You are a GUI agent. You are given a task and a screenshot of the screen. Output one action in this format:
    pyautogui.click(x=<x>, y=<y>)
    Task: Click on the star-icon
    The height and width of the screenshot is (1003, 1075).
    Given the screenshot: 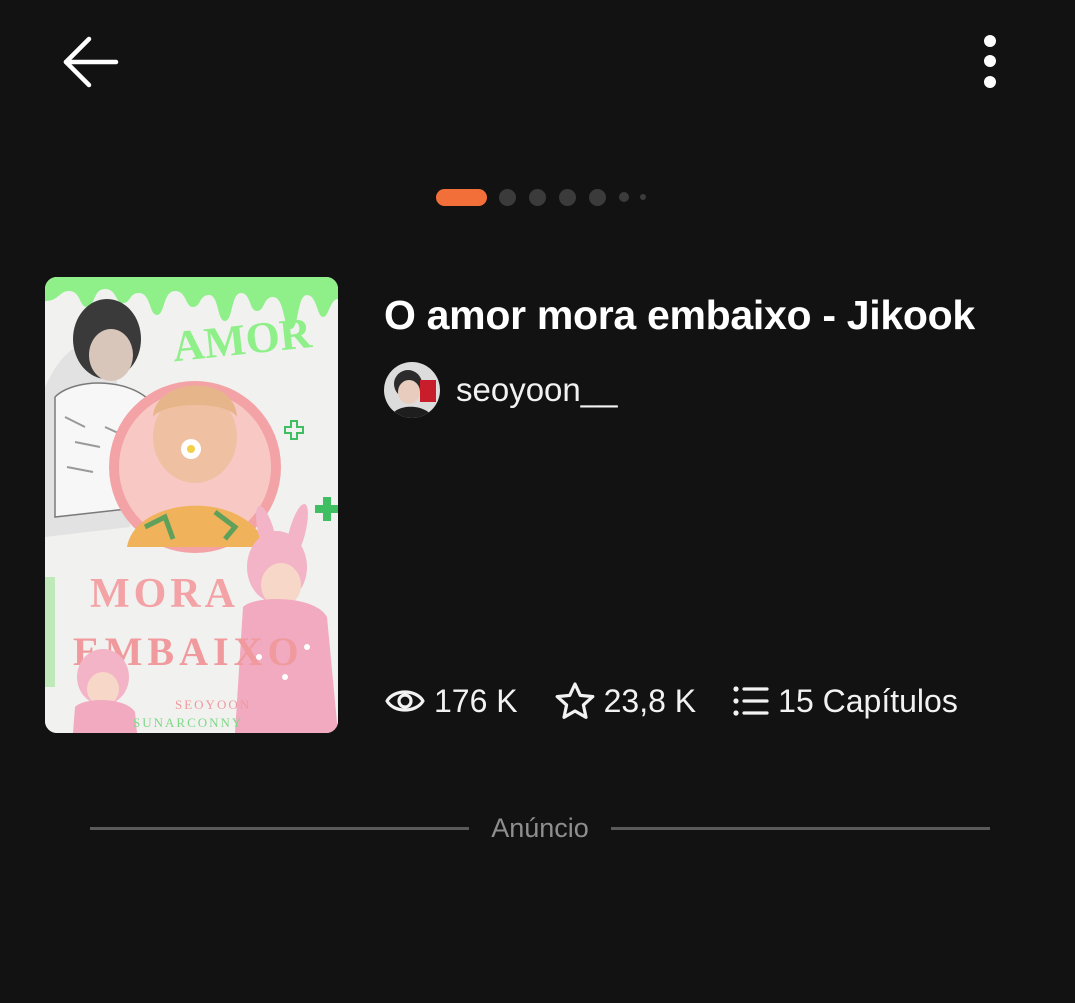 What is the action you would take?
    pyautogui.click(x=575, y=701)
    